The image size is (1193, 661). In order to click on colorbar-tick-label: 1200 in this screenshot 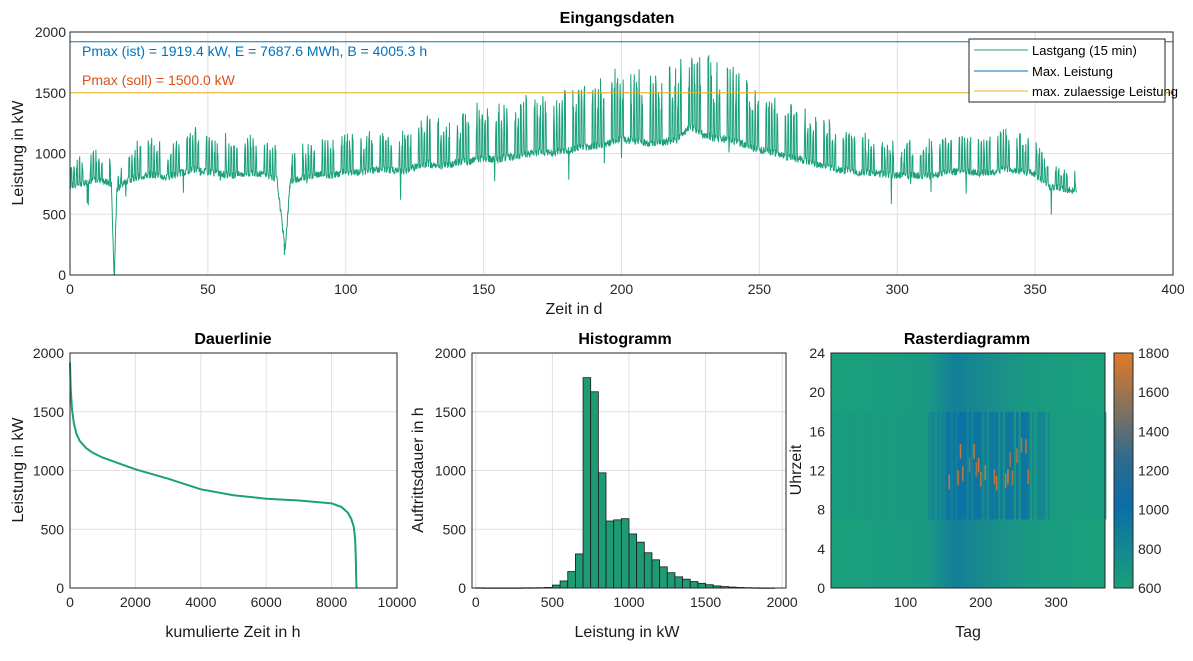, I will do `click(1153, 471)`.